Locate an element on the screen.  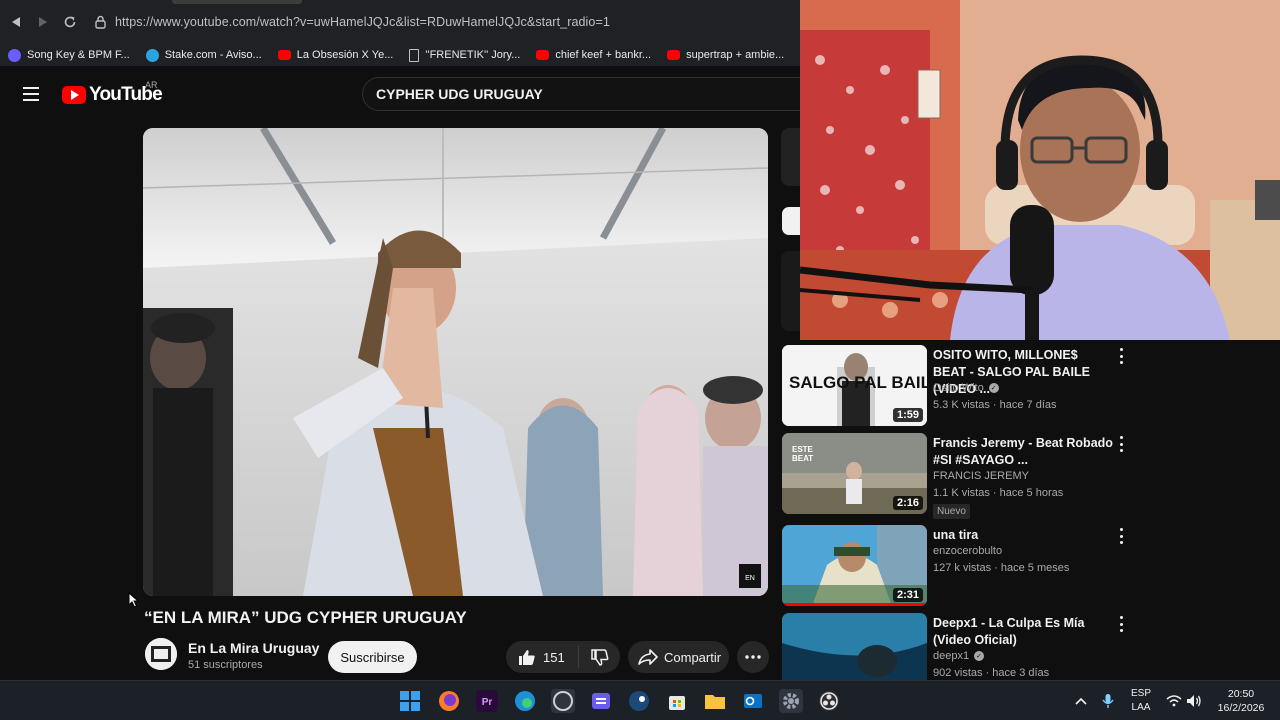
back-arrow-icon is located at coordinates (16, 22).